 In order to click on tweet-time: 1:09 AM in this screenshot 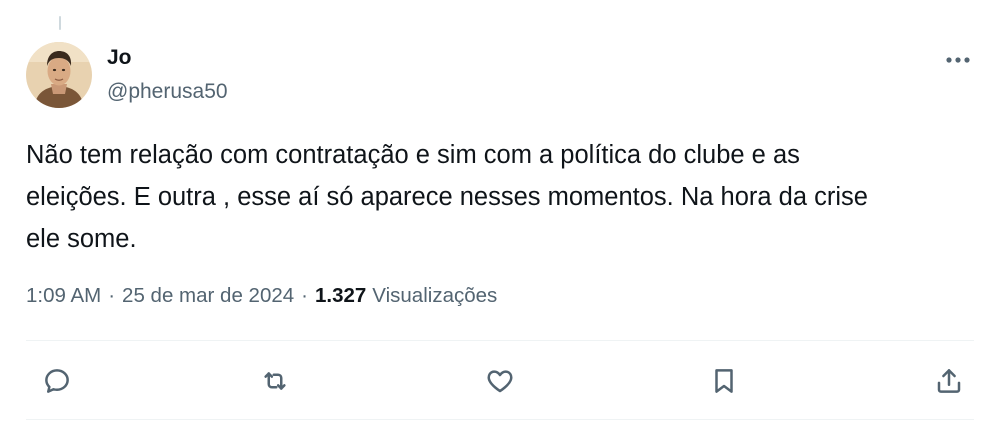, I will do `click(63, 296)`.